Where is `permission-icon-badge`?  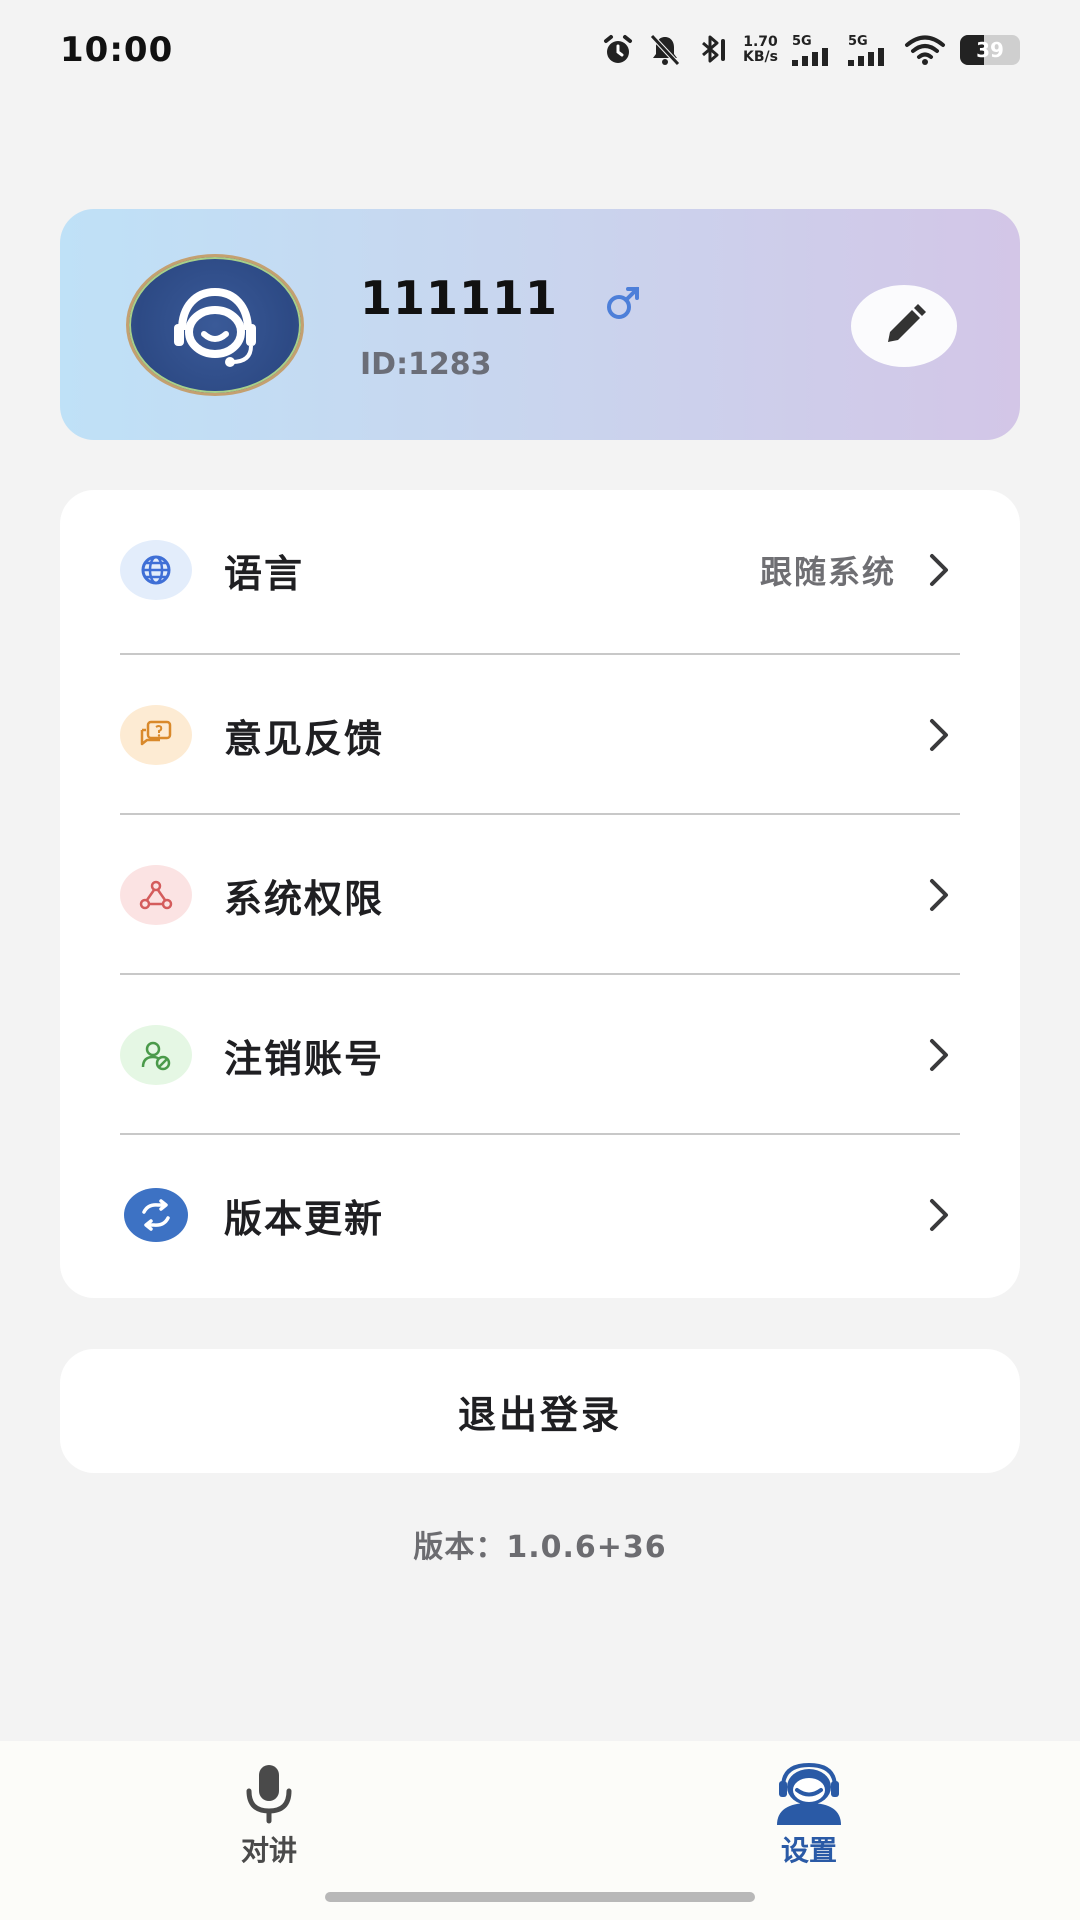 permission-icon-badge is located at coordinates (156, 895).